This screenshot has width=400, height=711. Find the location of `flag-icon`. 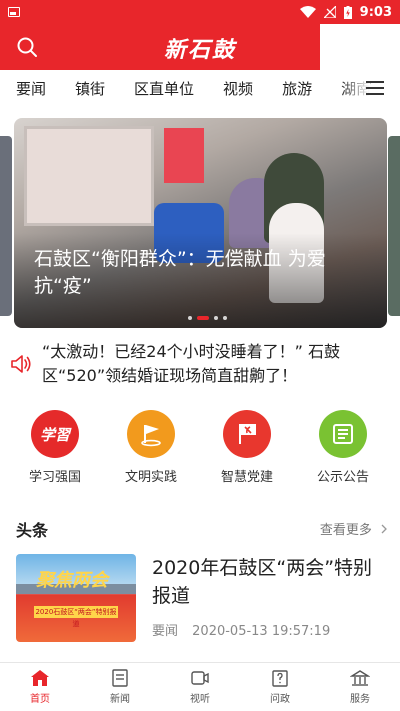

flag-icon is located at coordinates (151, 434).